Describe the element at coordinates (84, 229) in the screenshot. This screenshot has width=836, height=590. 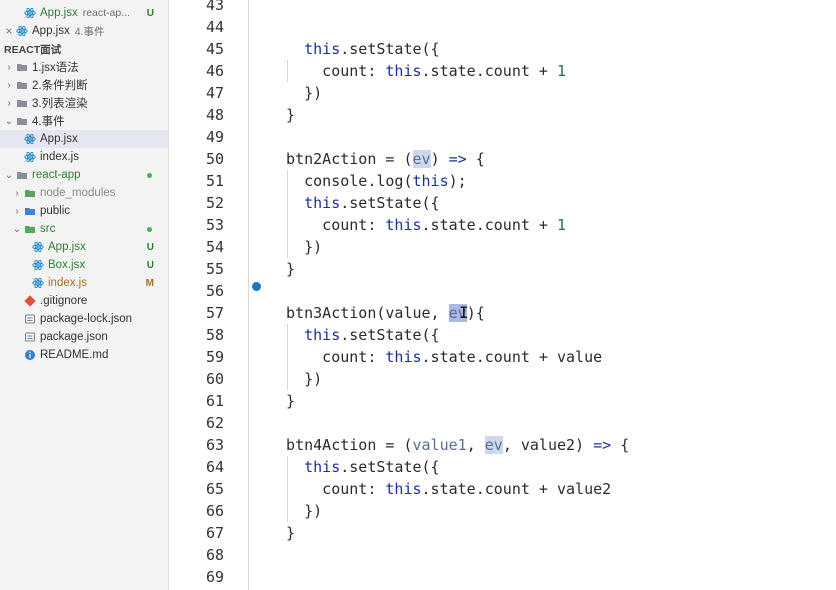
I see `folder-src: ⌄ src` at that location.